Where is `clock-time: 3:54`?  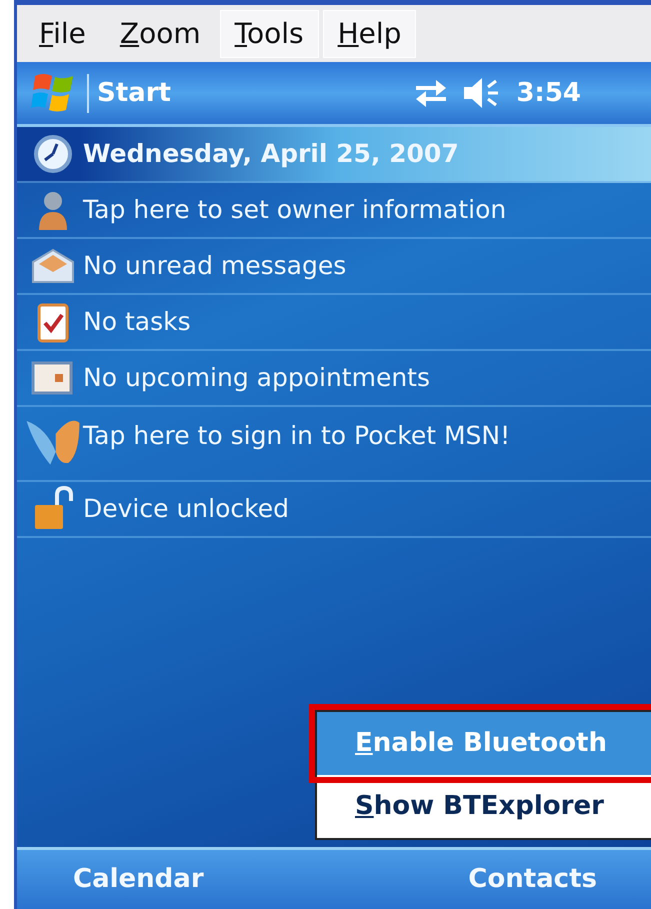 clock-time: 3:54 is located at coordinates (548, 93).